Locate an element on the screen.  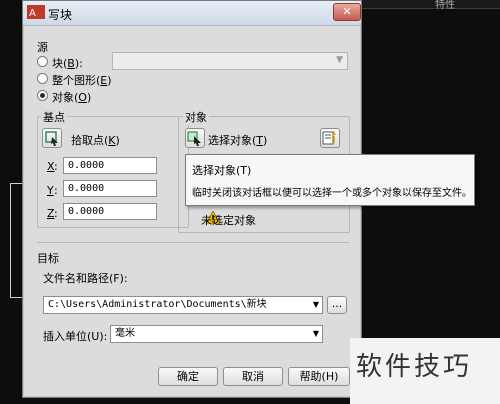
svg-text: A is located at coordinates (32, 13).